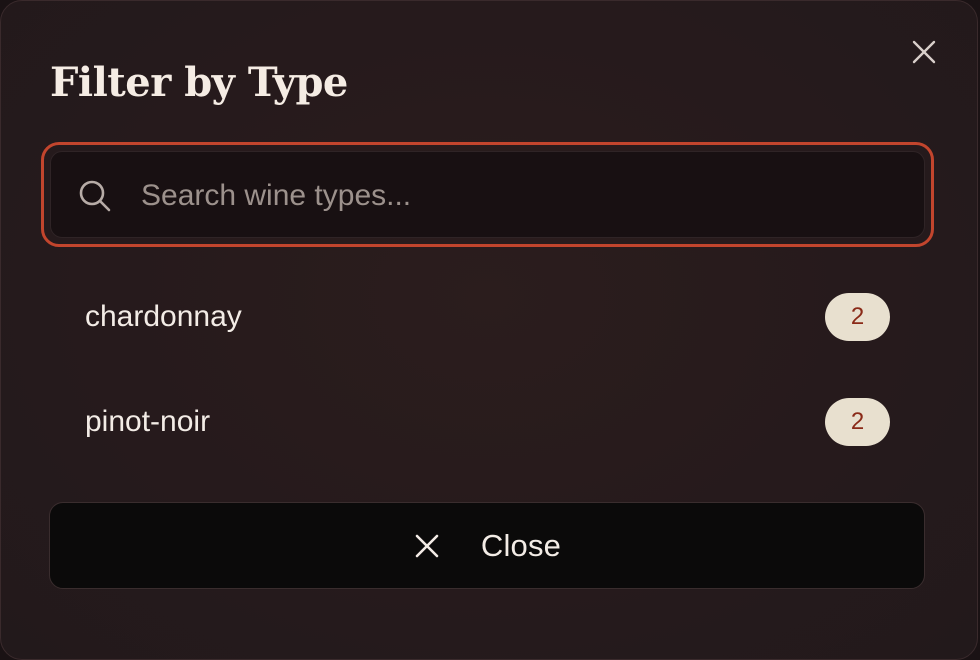 The height and width of the screenshot is (660, 980). What do you see at coordinates (199, 82) in the screenshot?
I see `dialog-title: Filter by Type` at bounding box center [199, 82].